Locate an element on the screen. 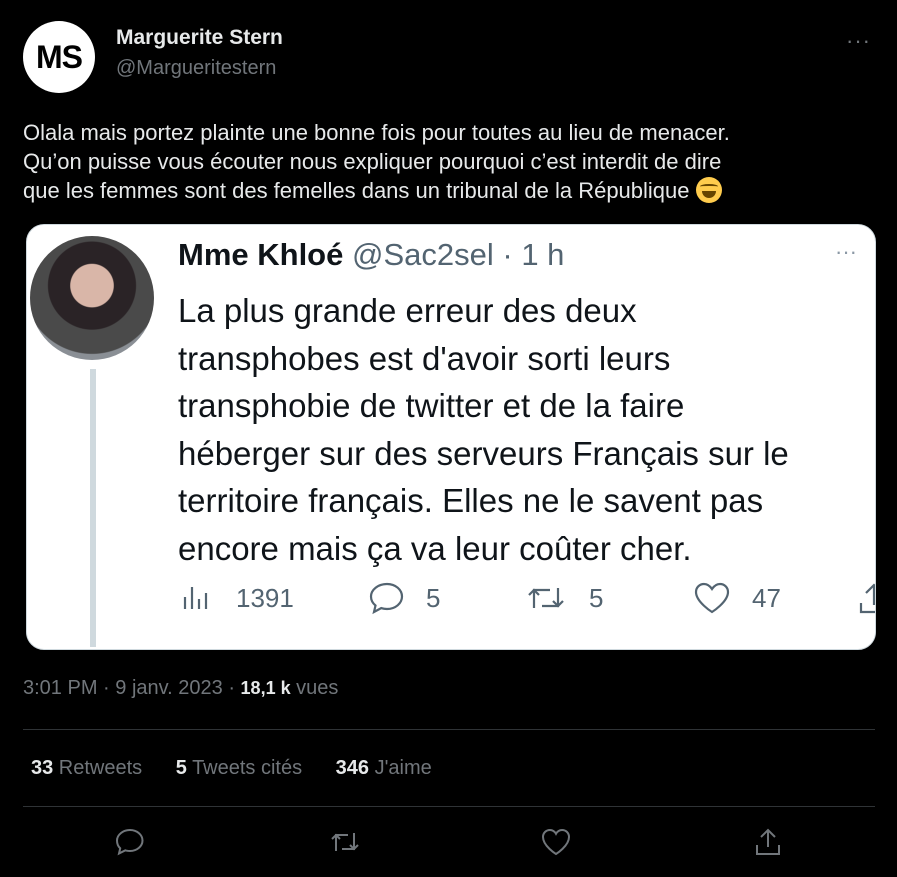 The image size is (897, 877). quoted-like-count: 47 is located at coordinates (766, 597).